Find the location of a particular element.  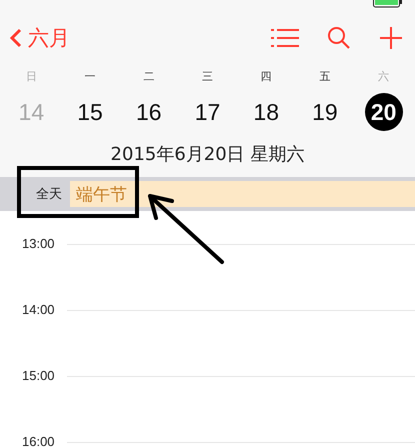

weekday-label: 五 is located at coordinates (324, 77).